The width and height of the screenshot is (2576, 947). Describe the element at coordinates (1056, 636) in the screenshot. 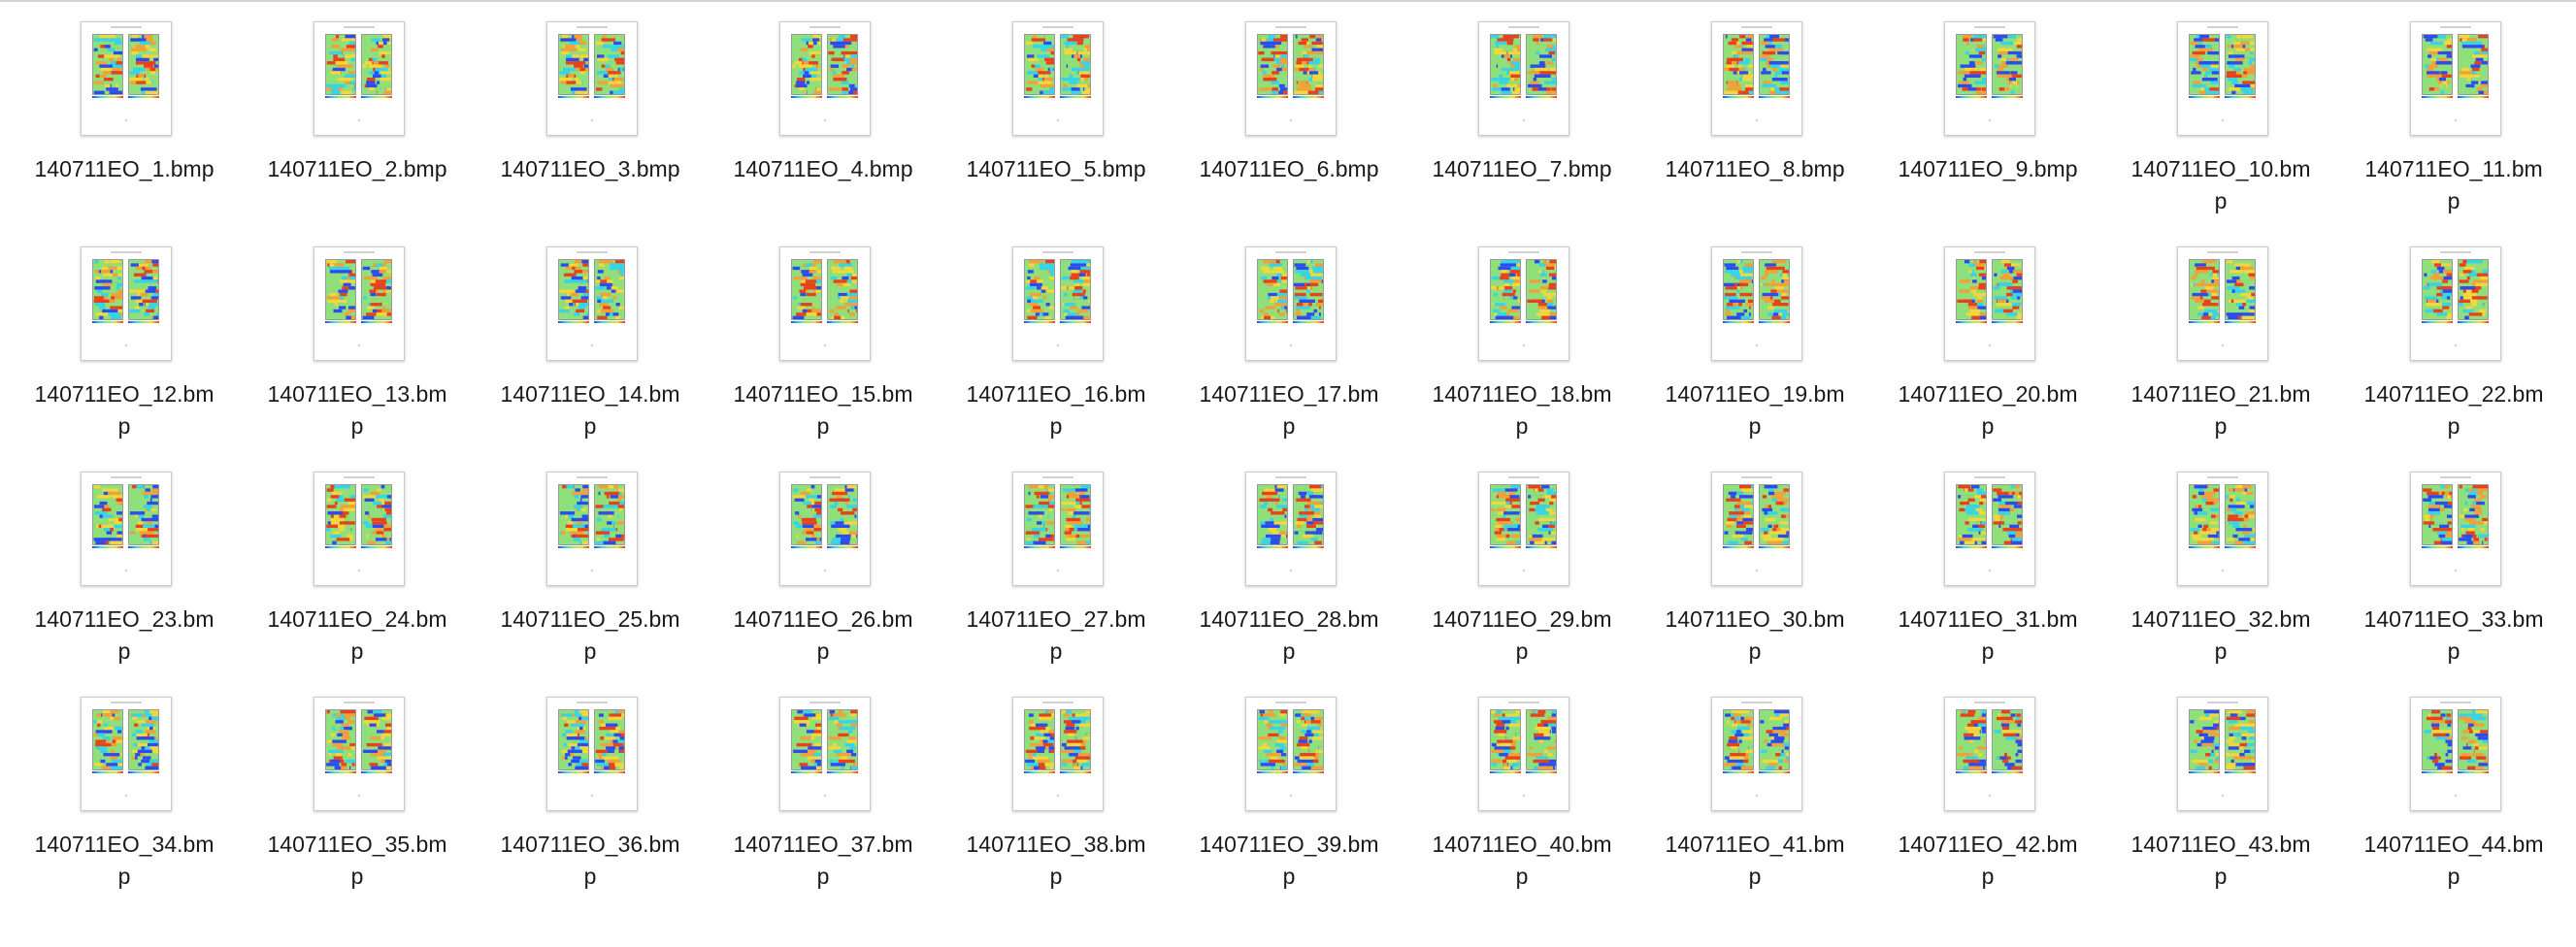

I see `file-name-label: 140711EO_27.bmp` at that location.